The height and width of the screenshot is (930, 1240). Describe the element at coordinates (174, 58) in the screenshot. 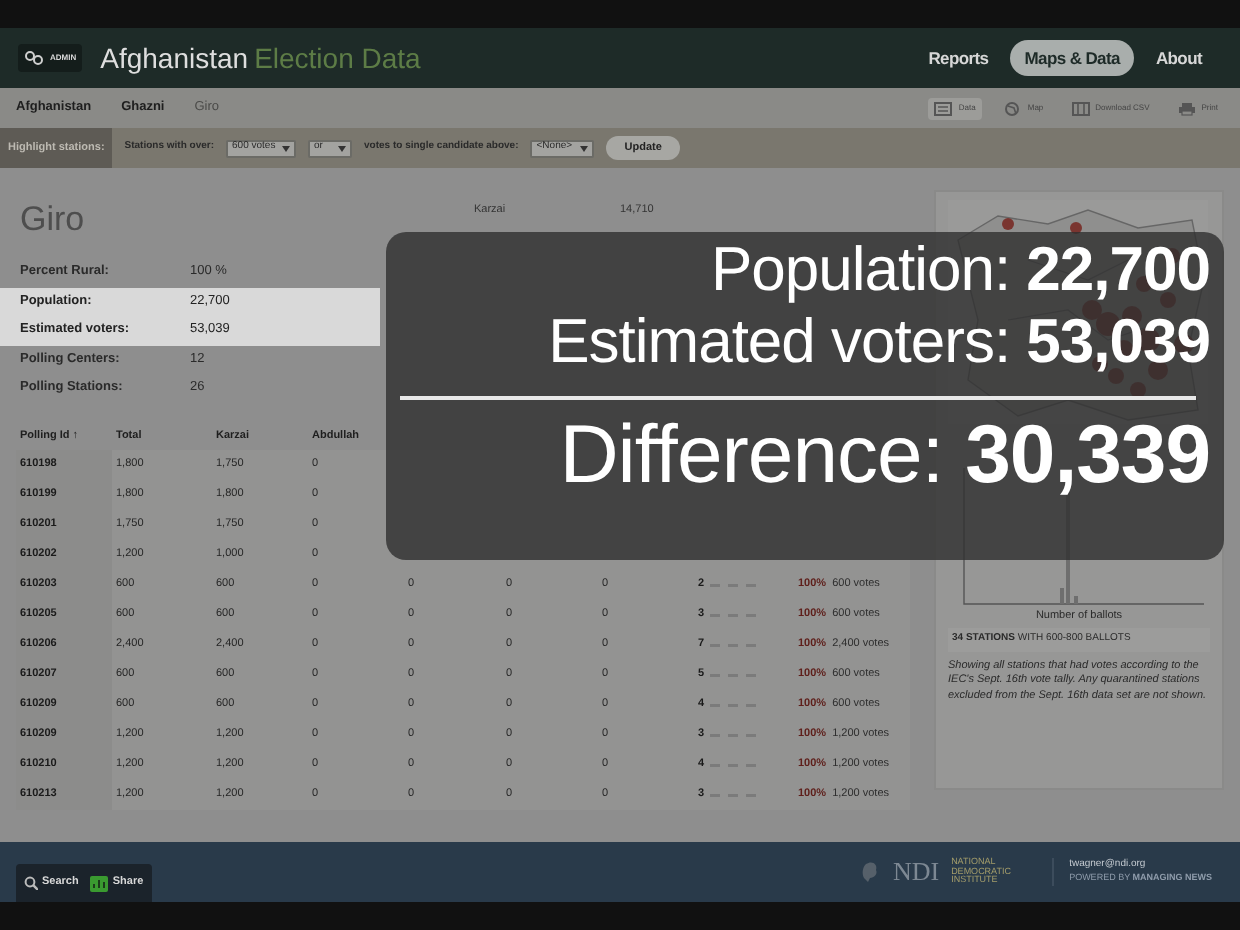

I see `site-title: Afghanistan` at that location.